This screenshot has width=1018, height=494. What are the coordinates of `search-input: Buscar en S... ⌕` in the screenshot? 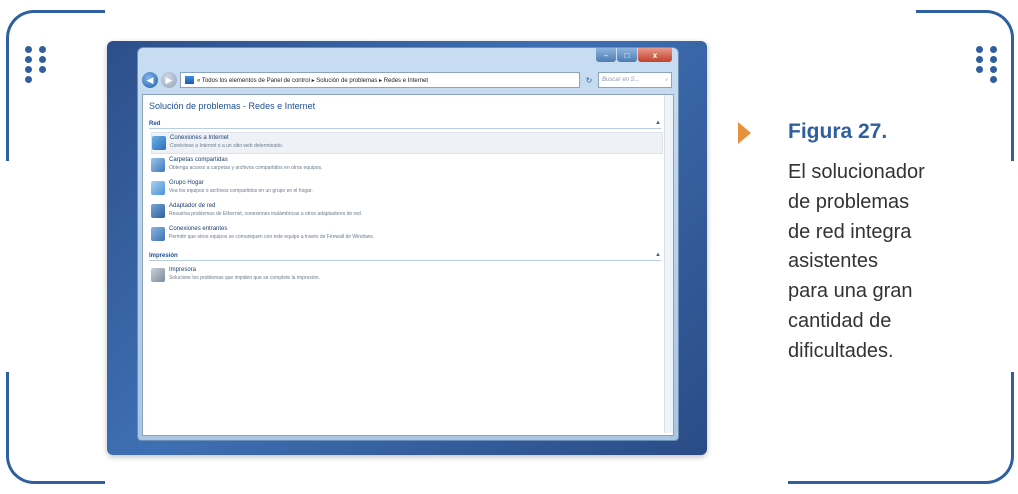 It's located at (635, 80).